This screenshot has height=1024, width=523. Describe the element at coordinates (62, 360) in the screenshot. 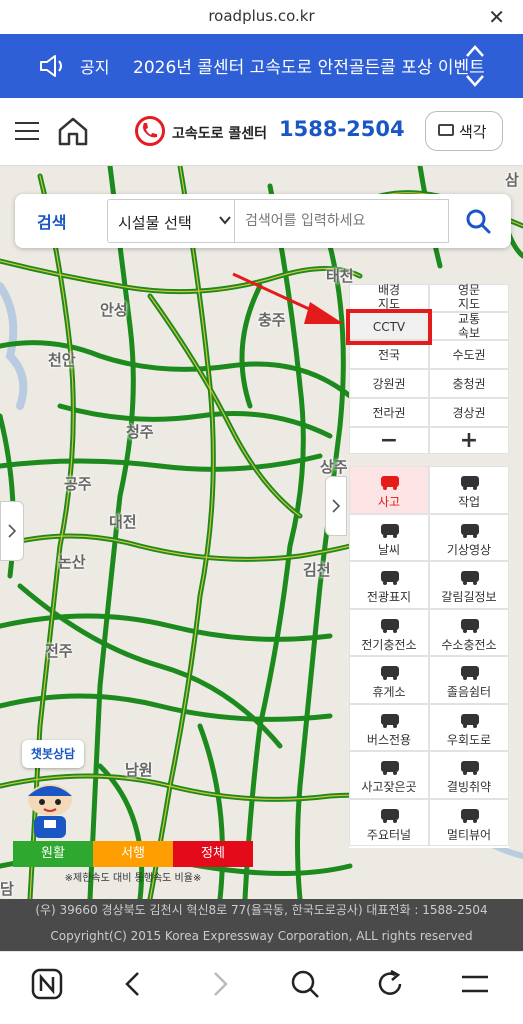

I see `place-label: 천안` at that location.